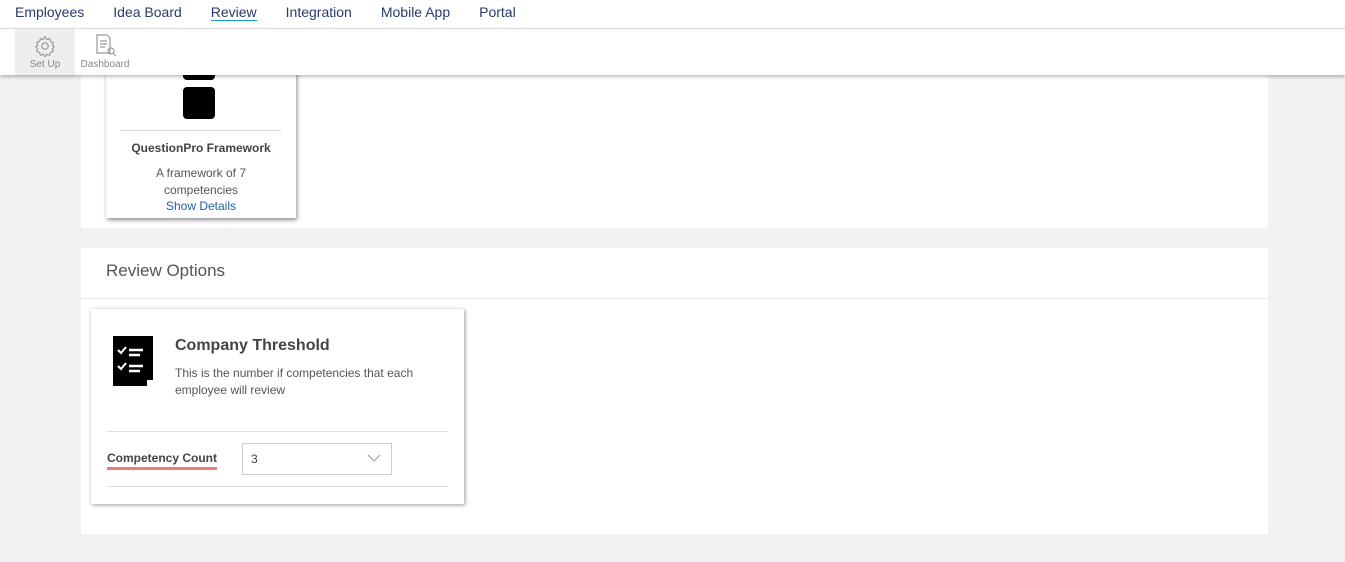 The image size is (1345, 562). I want to click on document-search-icon, so click(106, 45).